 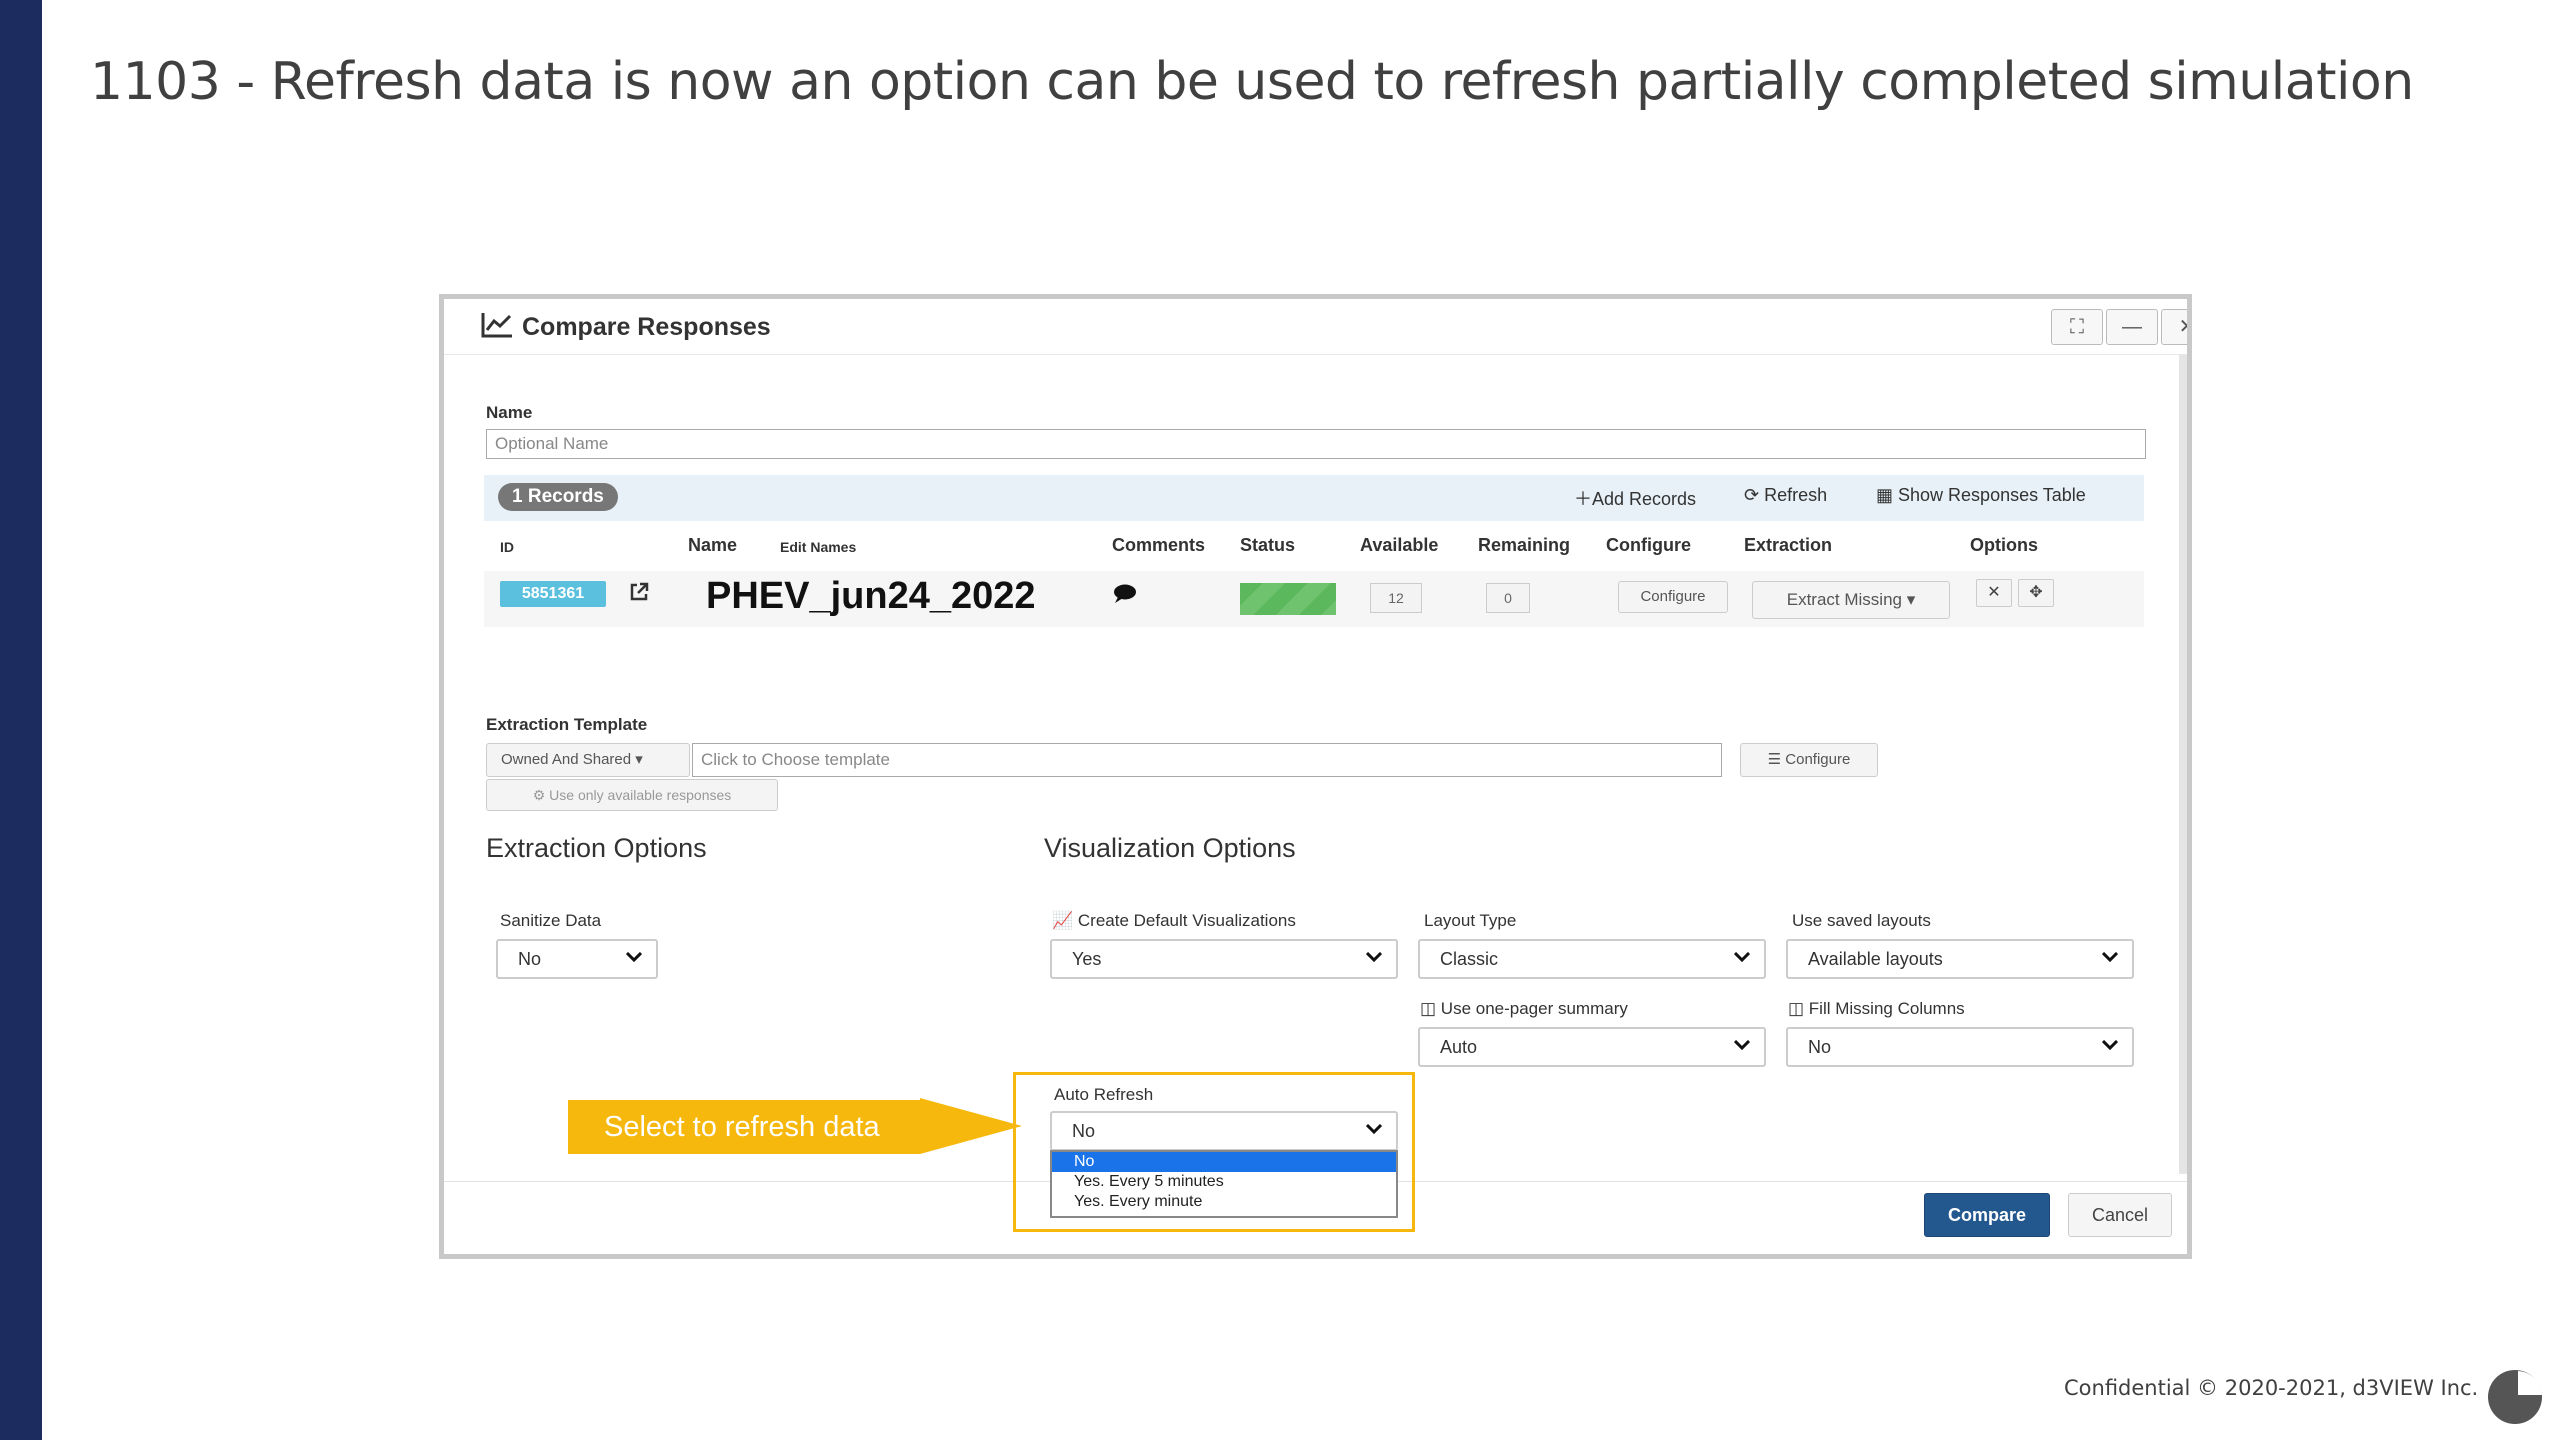 I want to click on layout-type-value: Classic, so click(x=1469, y=959).